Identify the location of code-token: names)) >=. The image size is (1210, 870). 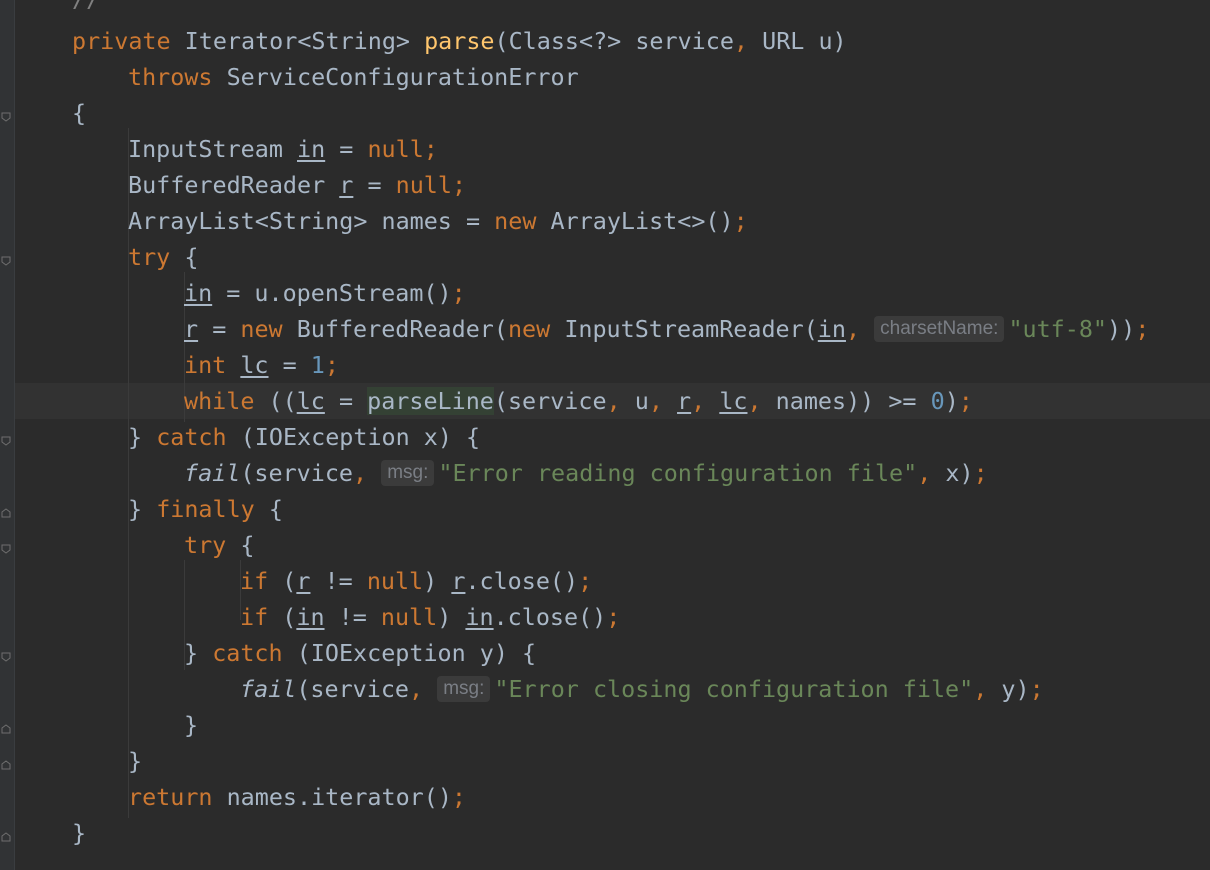
(846, 401).